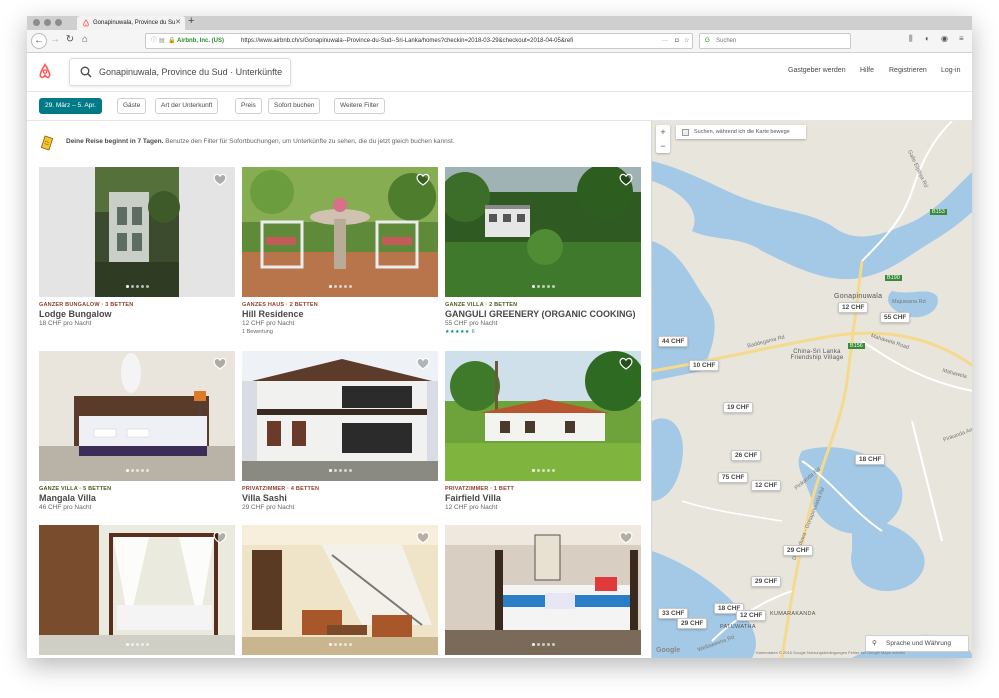 This screenshot has height=698, width=999. I want to click on more-filters-button: Weitere Filter, so click(359, 106).